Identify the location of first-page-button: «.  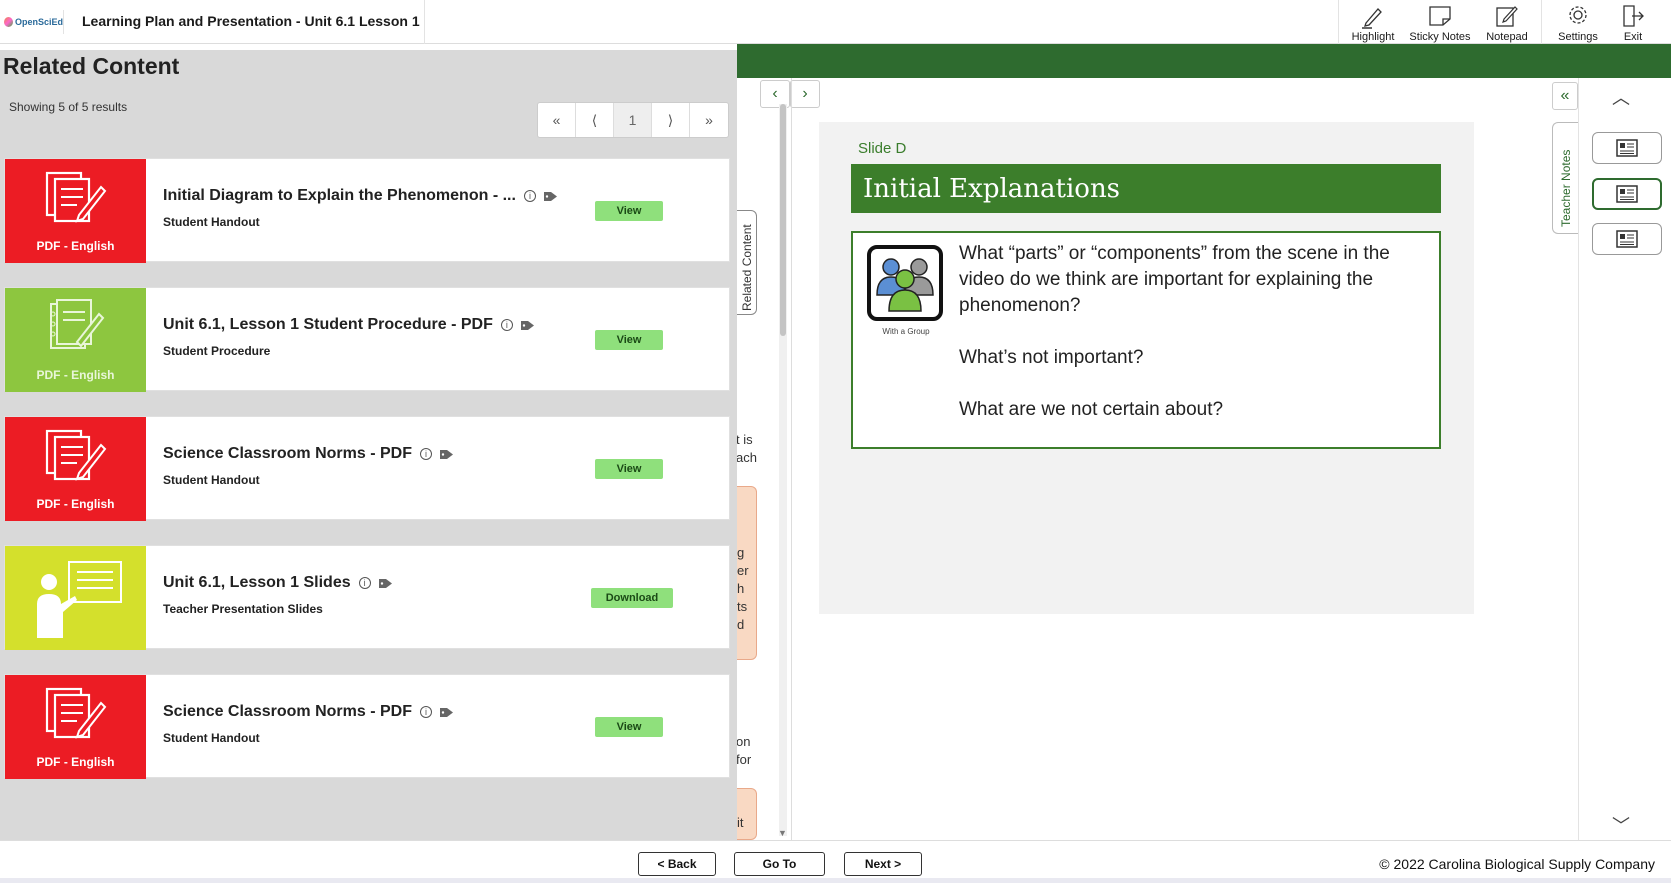
(557, 120).